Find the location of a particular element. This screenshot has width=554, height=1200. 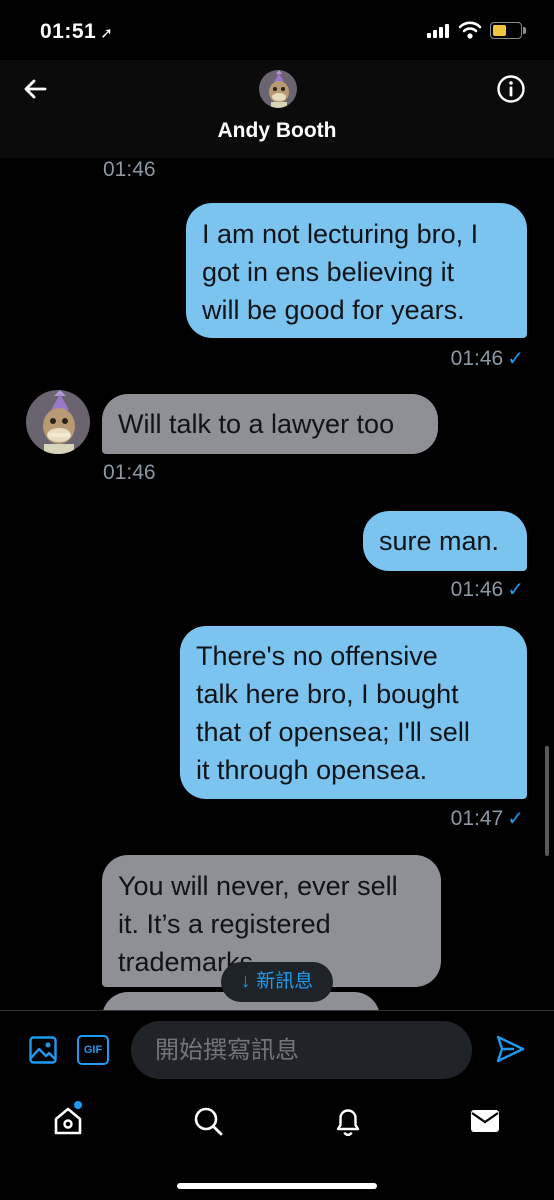

message-timestamp: 01:47 ✓ is located at coordinates (452, 818).